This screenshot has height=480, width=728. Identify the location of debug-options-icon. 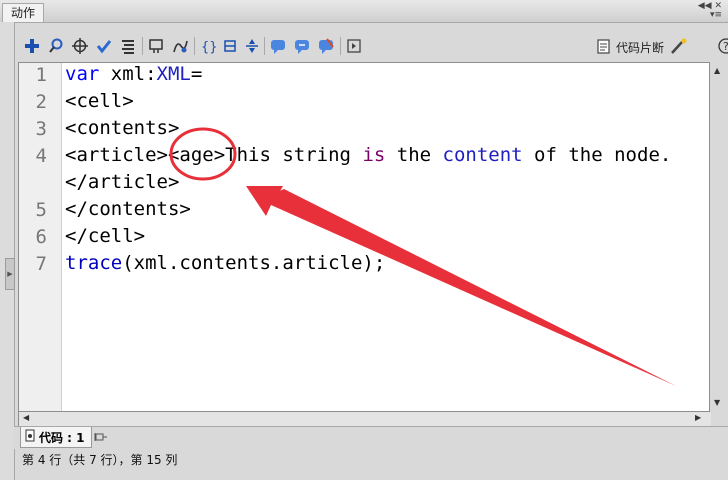
(180, 46).